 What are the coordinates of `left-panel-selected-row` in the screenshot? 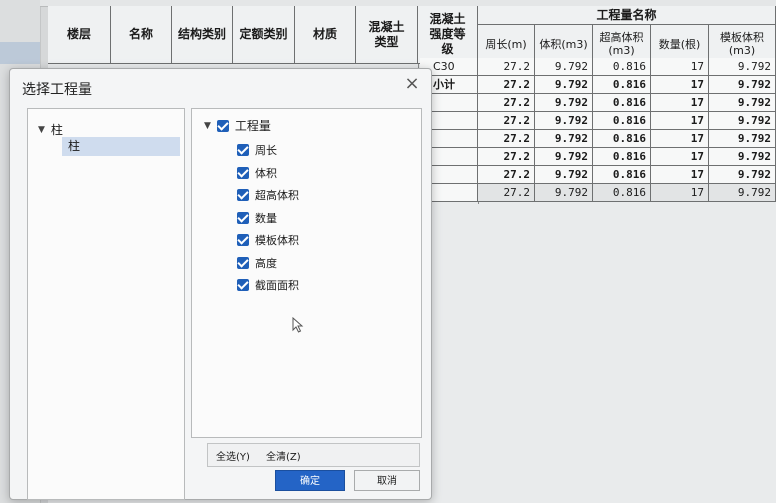 It's located at (20, 53).